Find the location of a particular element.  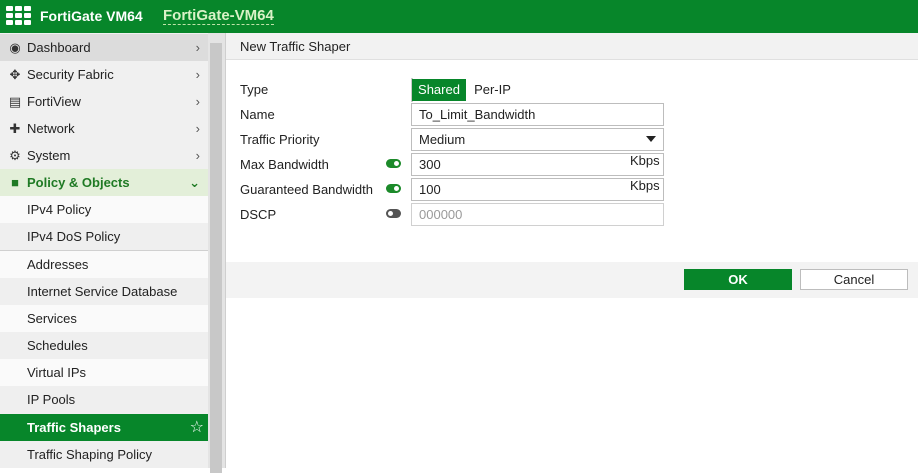

fortinet-logo-icon is located at coordinates (19, 16).